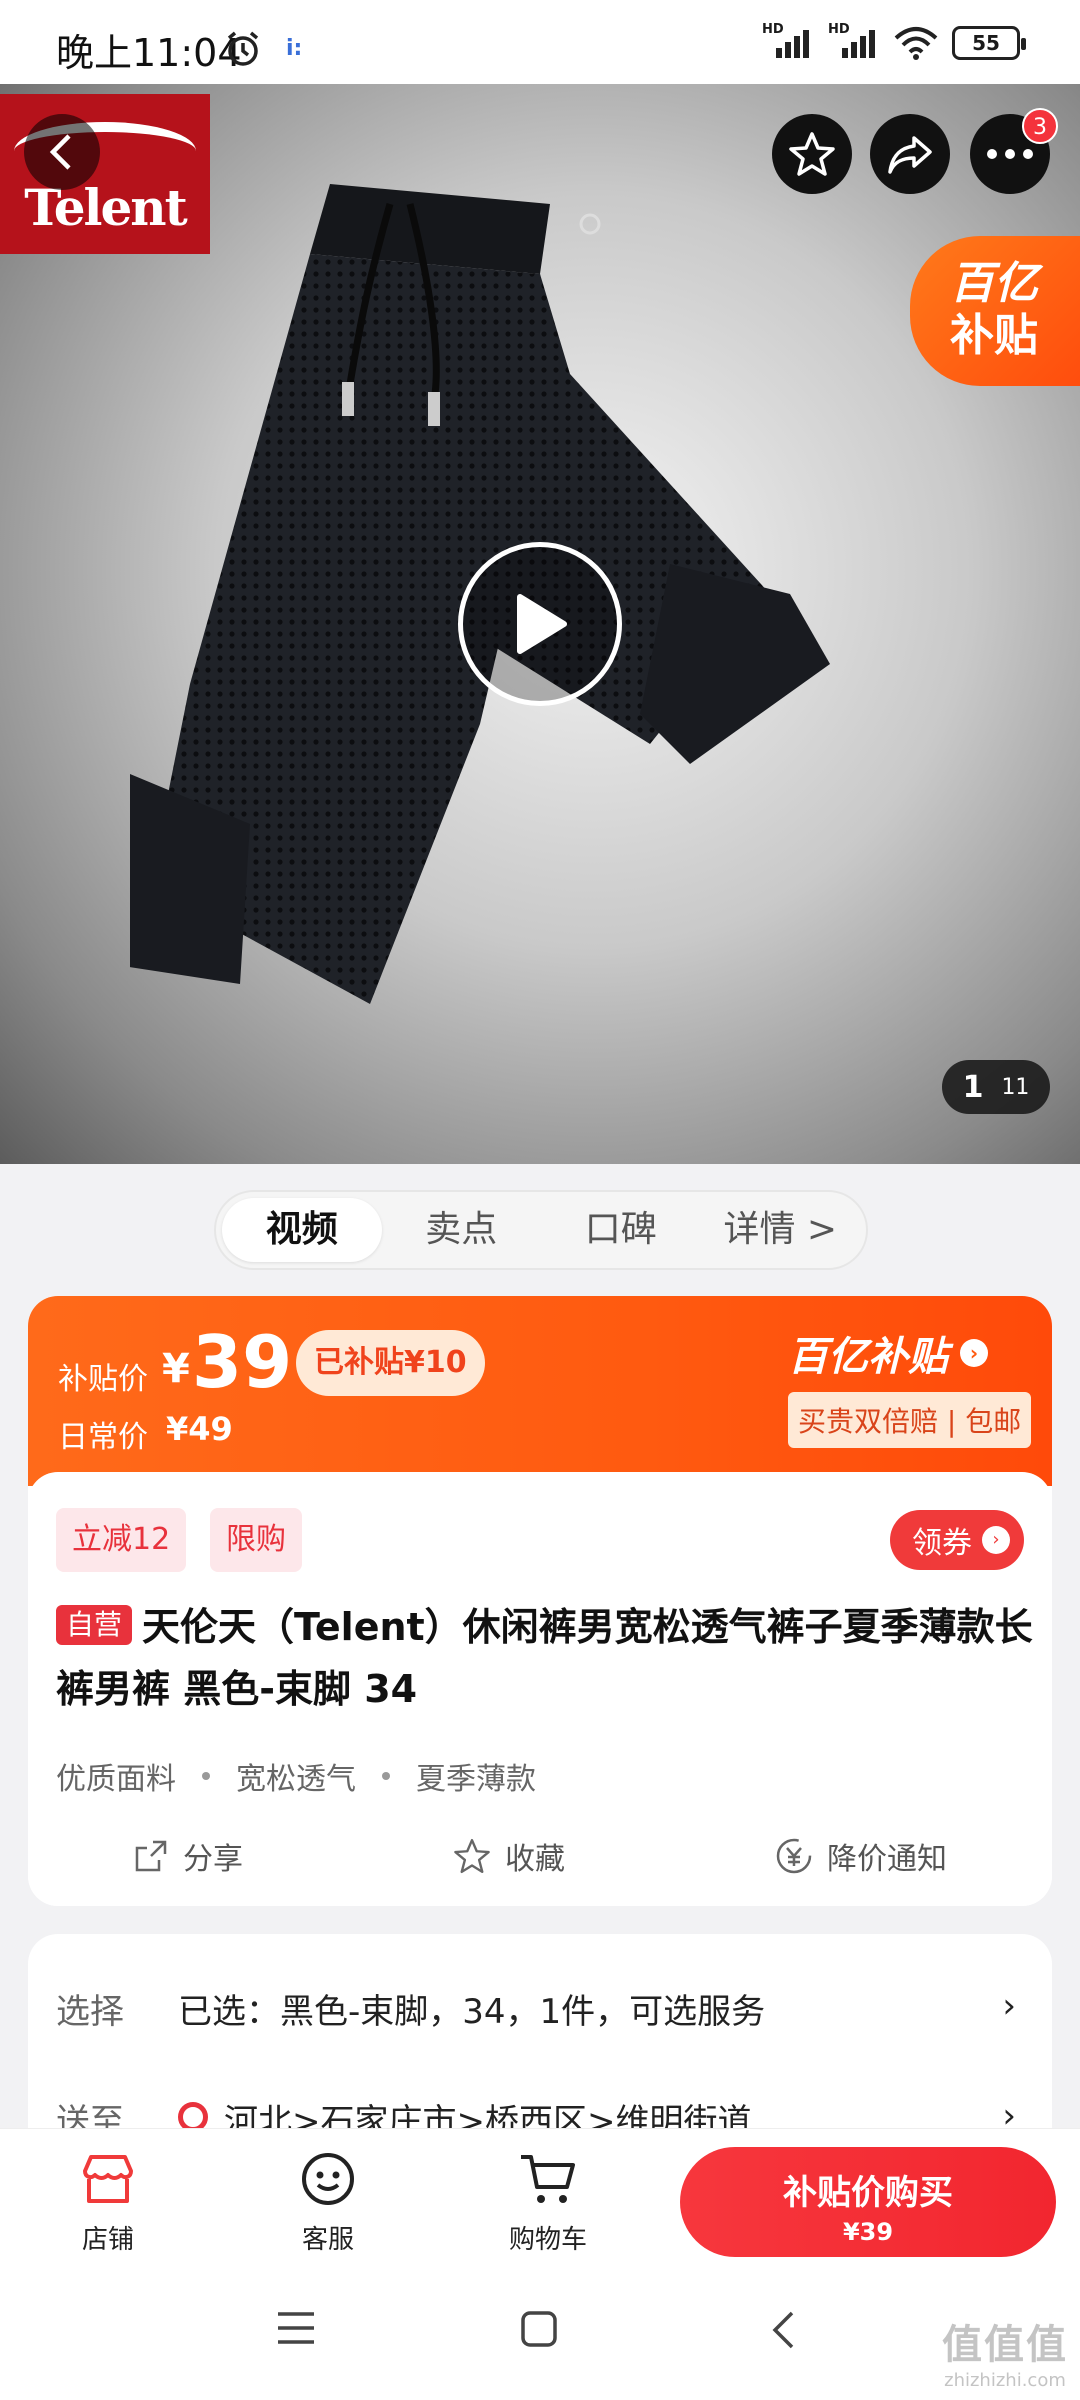 The width and height of the screenshot is (1080, 2400). I want to click on favorite-button, so click(812, 154).